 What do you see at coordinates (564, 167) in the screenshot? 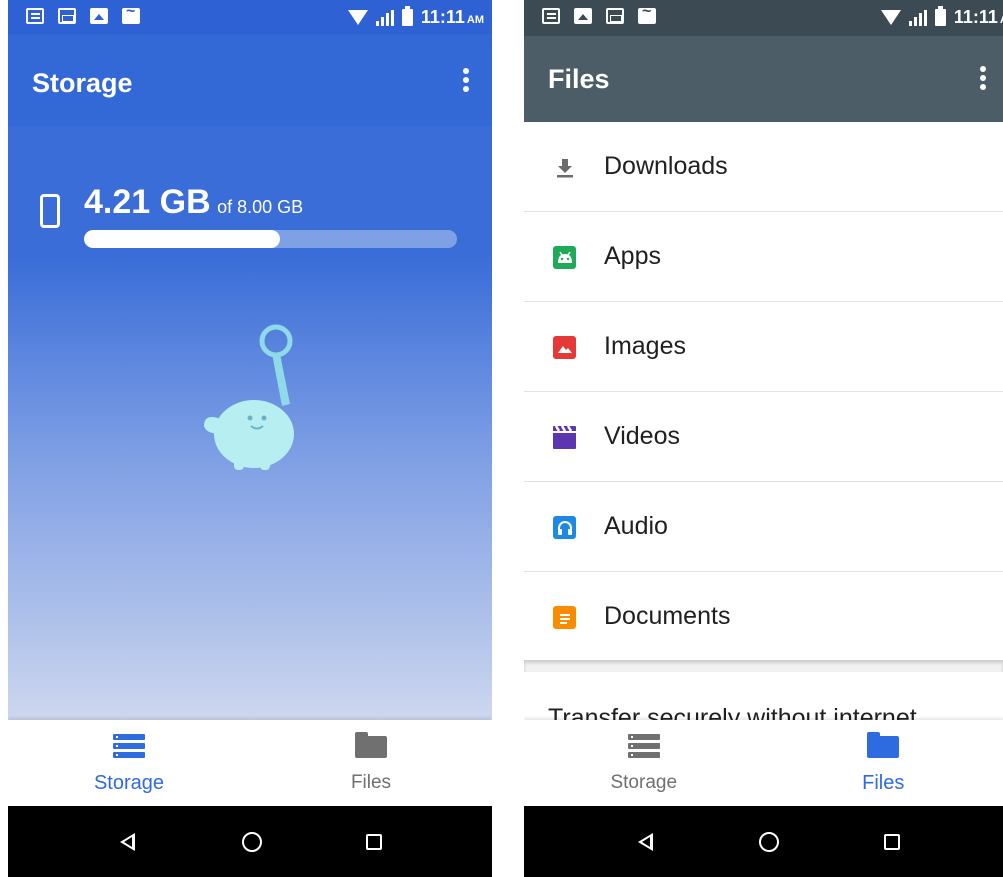
I see `download-icon` at bounding box center [564, 167].